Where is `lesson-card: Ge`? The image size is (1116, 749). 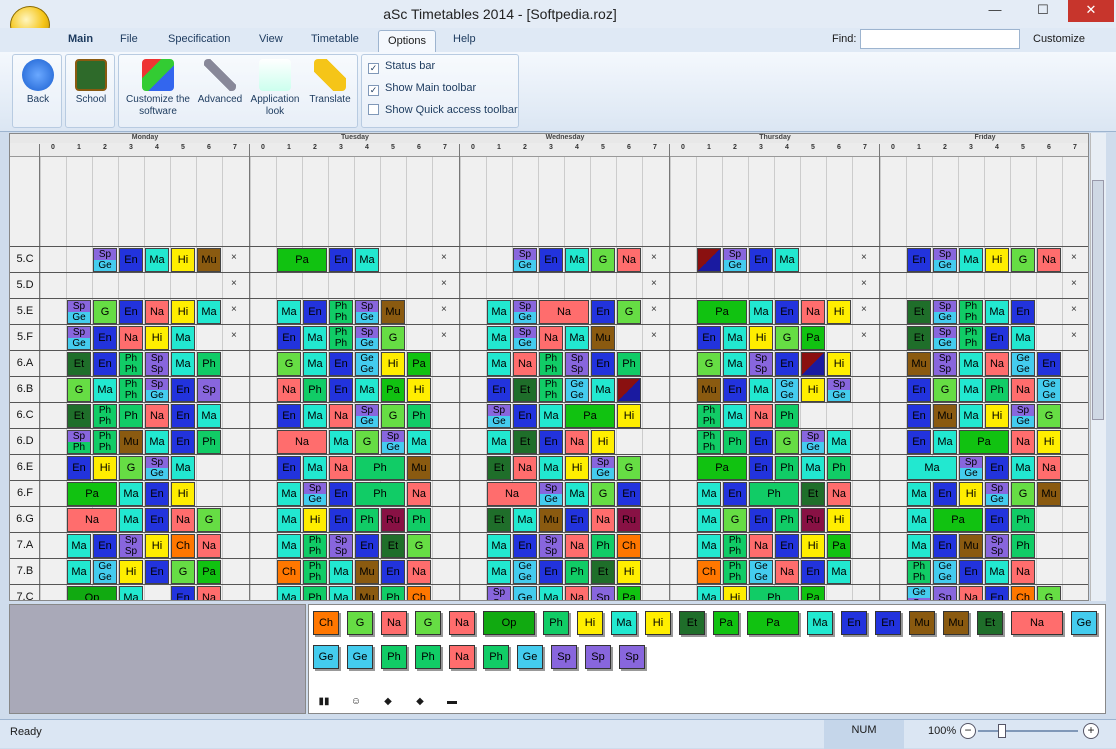 lesson-card: Ge is located at coordinates (525, 593).